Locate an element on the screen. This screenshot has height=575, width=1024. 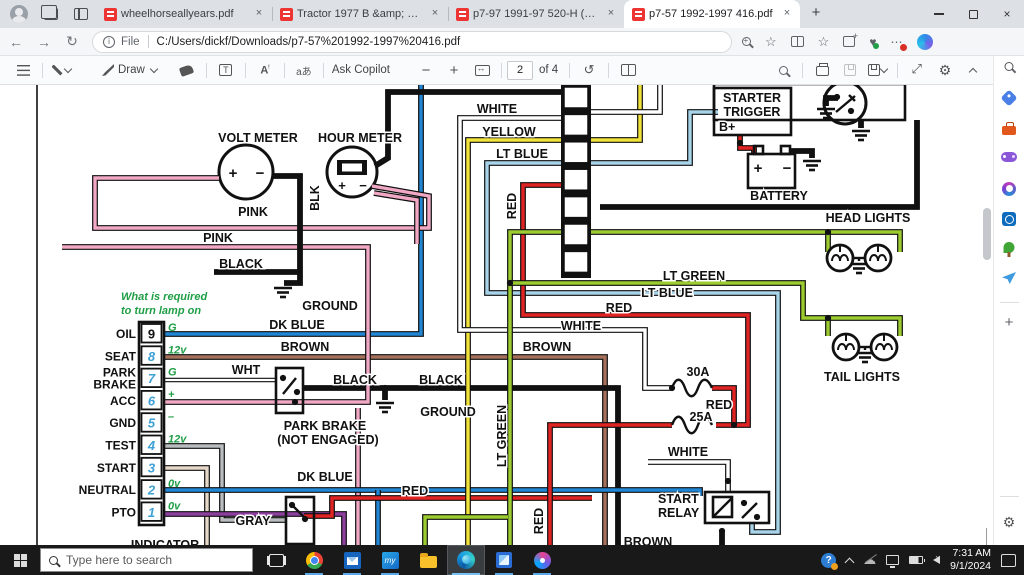
tab-p7-57-active: p7-57 1992-1997 416.pdf × is located at coordinates (712, 14).